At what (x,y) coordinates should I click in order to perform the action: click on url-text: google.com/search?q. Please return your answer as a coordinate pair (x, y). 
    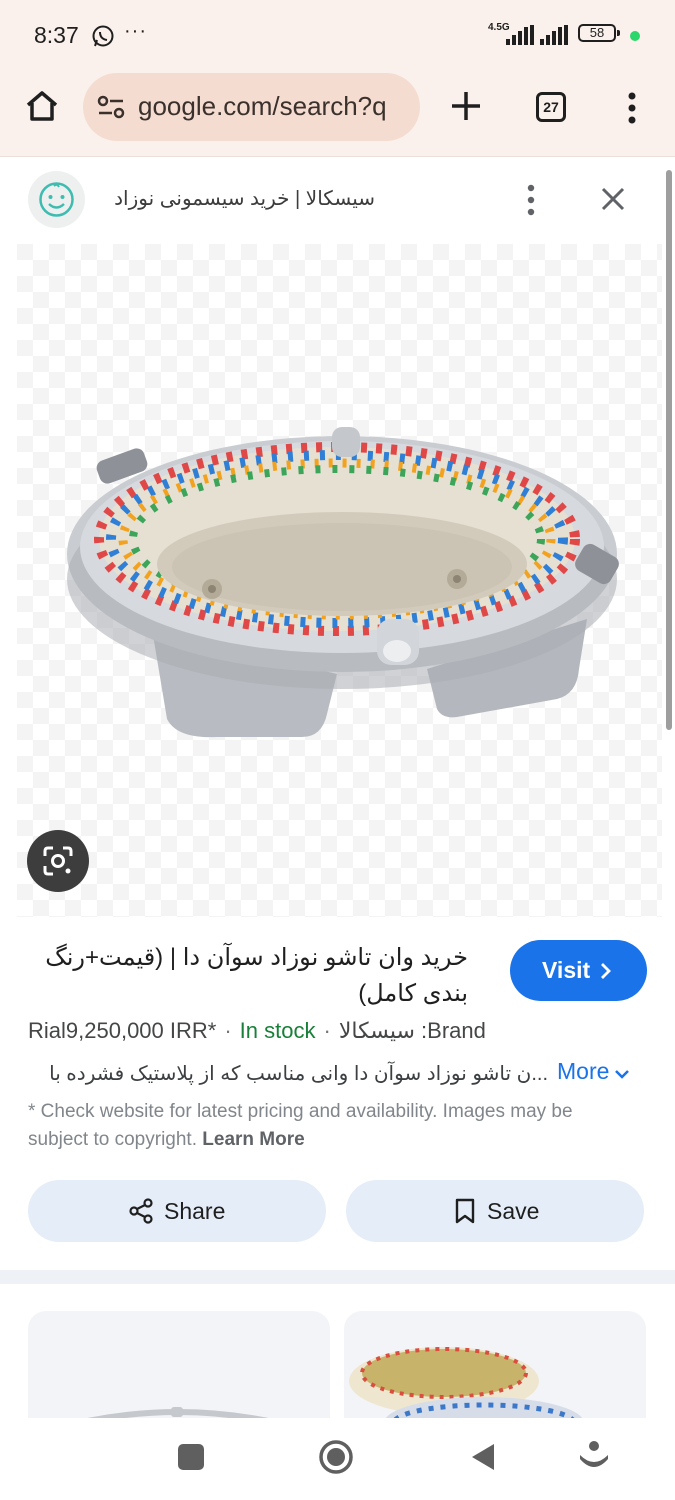
    Looking at the image, I should click on (274, 106).